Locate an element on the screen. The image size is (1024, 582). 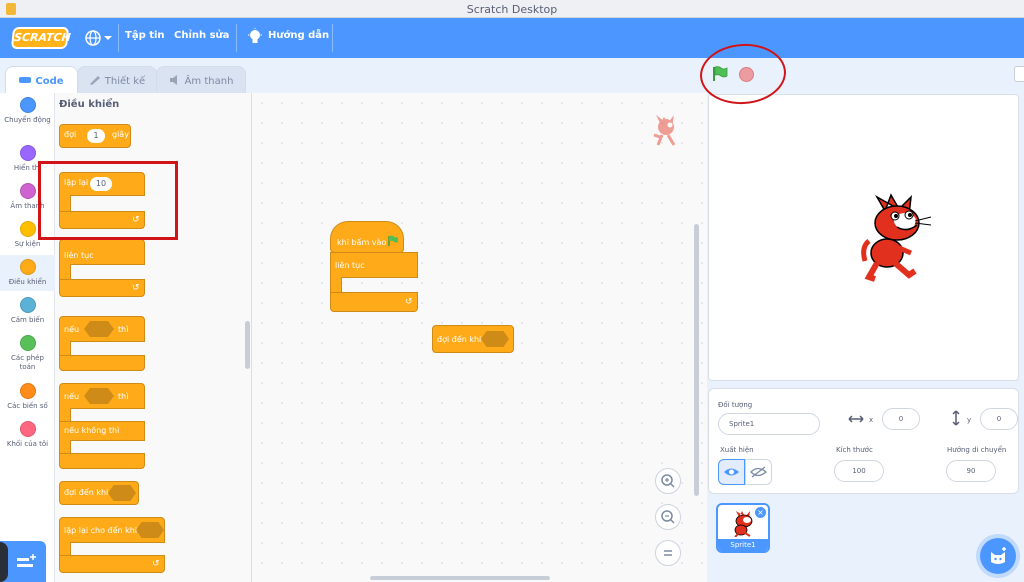
title-bar: Scratch Desktop is located at coordinates (512, 9).